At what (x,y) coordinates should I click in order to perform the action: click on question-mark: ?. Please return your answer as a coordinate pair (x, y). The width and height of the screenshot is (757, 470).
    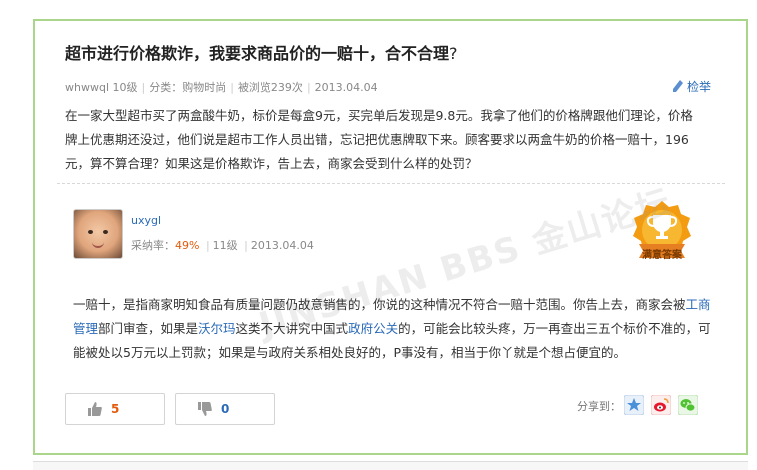
    Looking at the image, I should click on (453, 53).